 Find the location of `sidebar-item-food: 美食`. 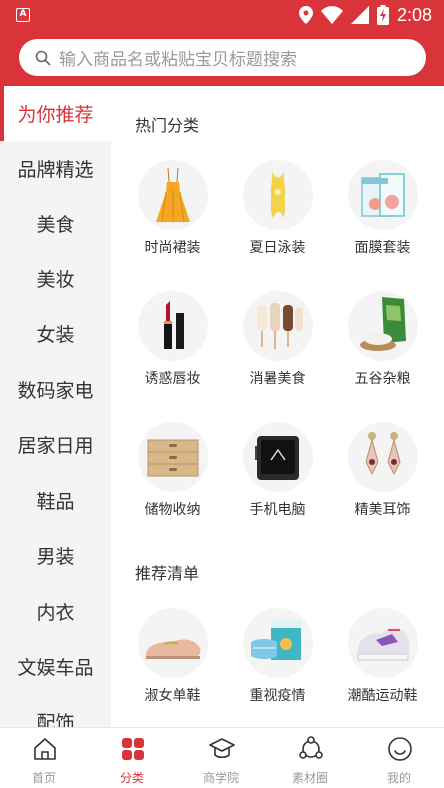

sidebar-item-food: 美食 is located at coordinates (55, 223).